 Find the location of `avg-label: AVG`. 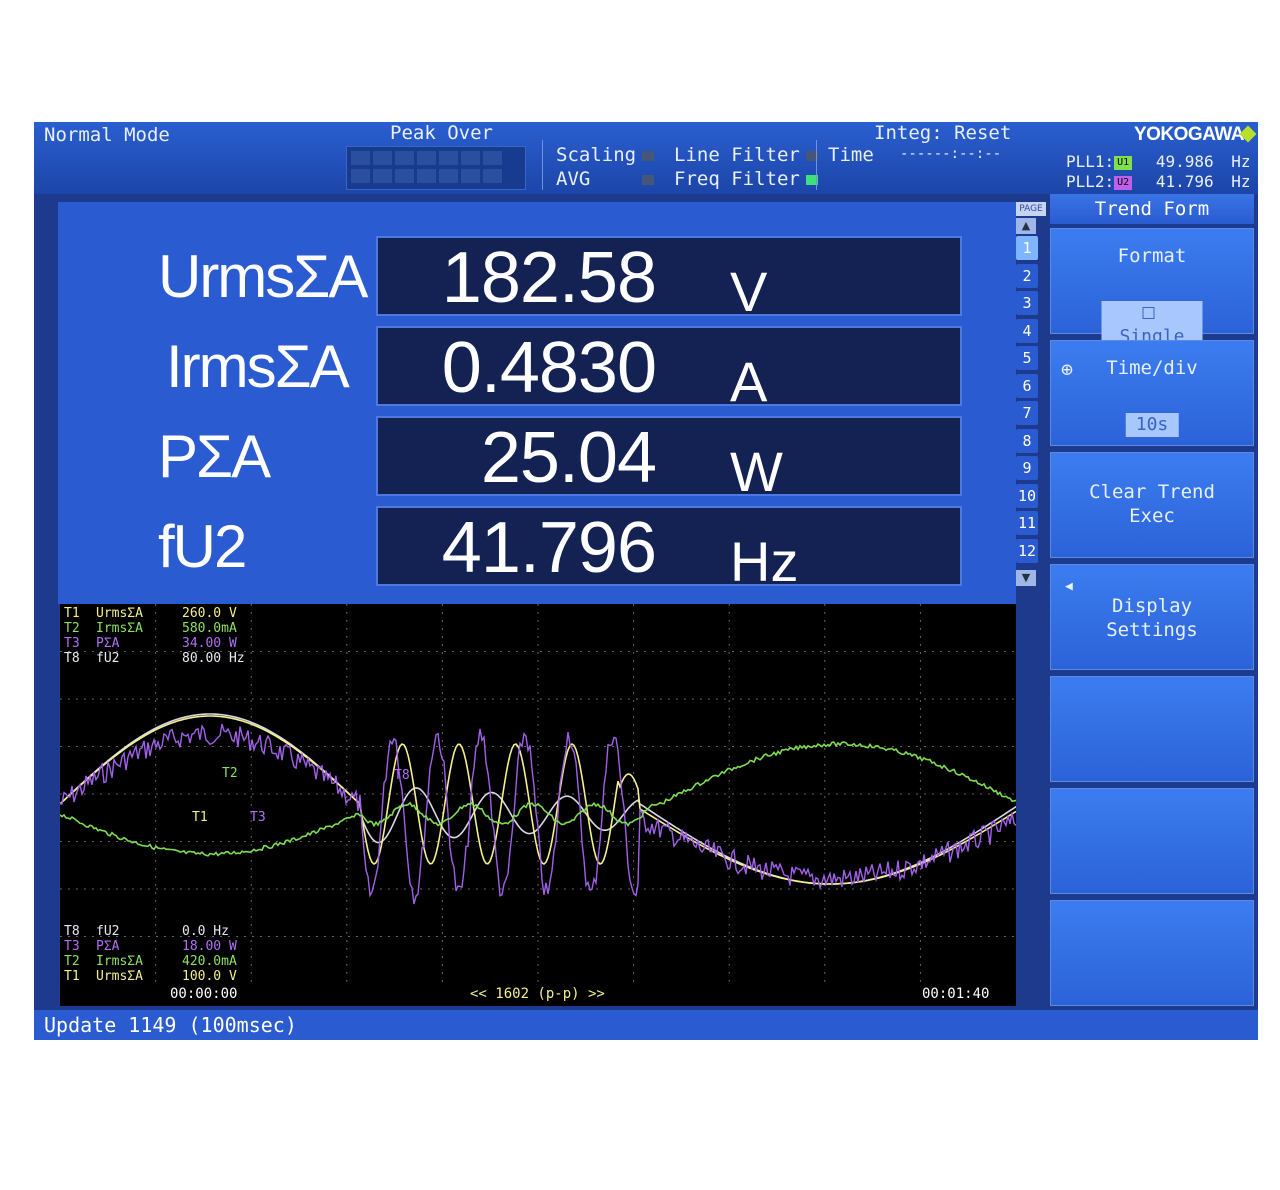

avg-label: AVG is located at coordinates (605, 179).